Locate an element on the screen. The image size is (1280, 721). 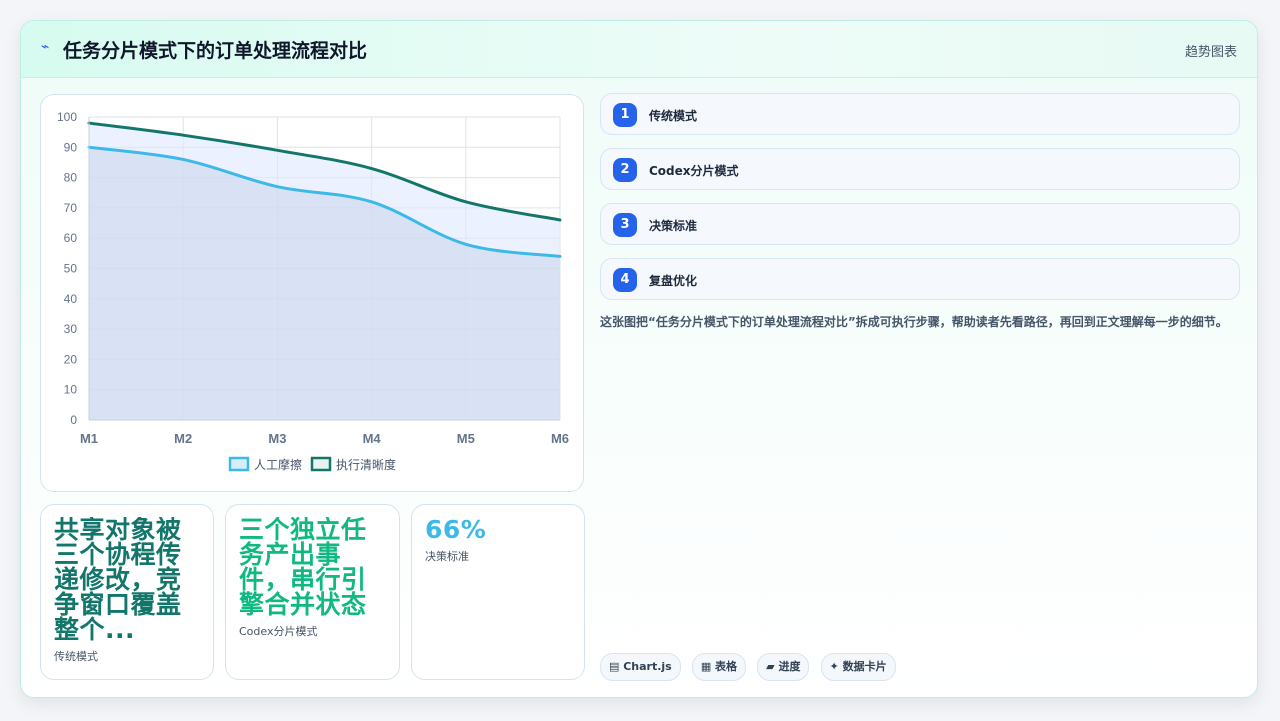
kpi-label: Codex分片模式 is located at coordinates (278, 631).